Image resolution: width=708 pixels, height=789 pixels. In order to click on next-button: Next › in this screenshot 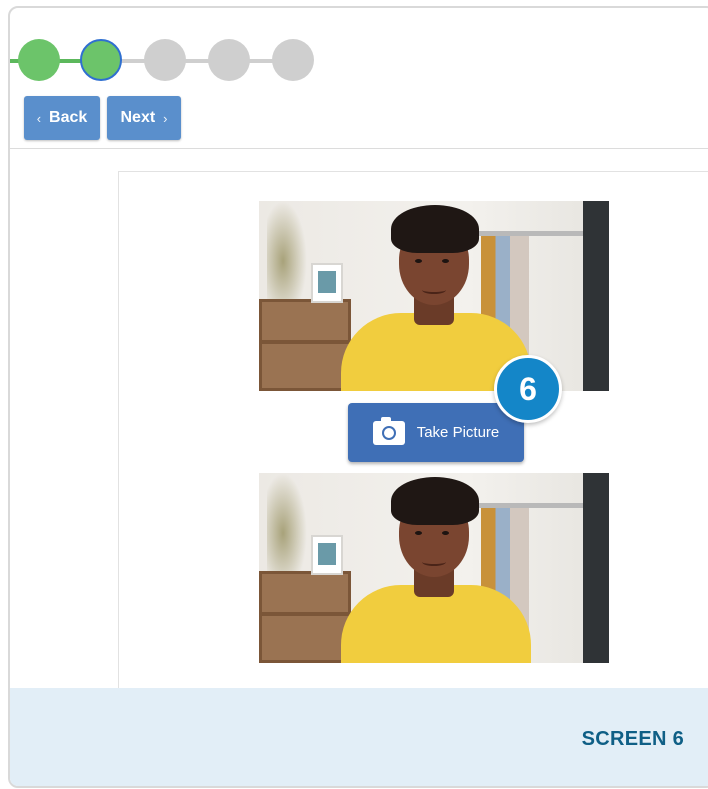, I will do `click(144, 118)`.